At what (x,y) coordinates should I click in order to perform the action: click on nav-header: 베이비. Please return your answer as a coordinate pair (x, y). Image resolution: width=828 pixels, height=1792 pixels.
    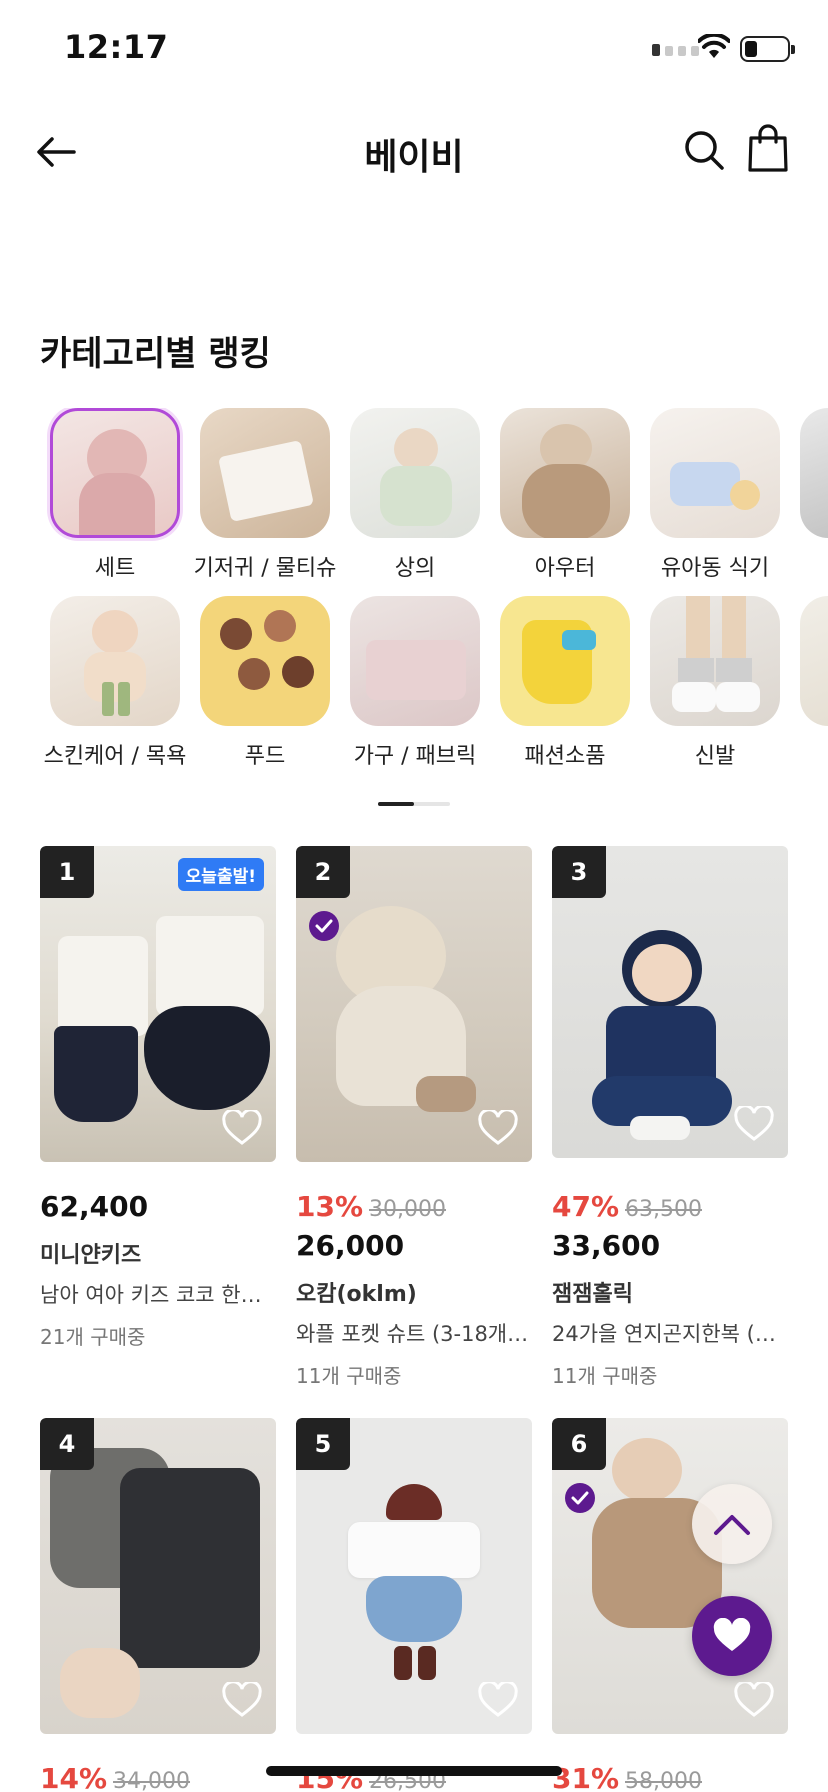
    Looking at the image, I should click on (414, 152).